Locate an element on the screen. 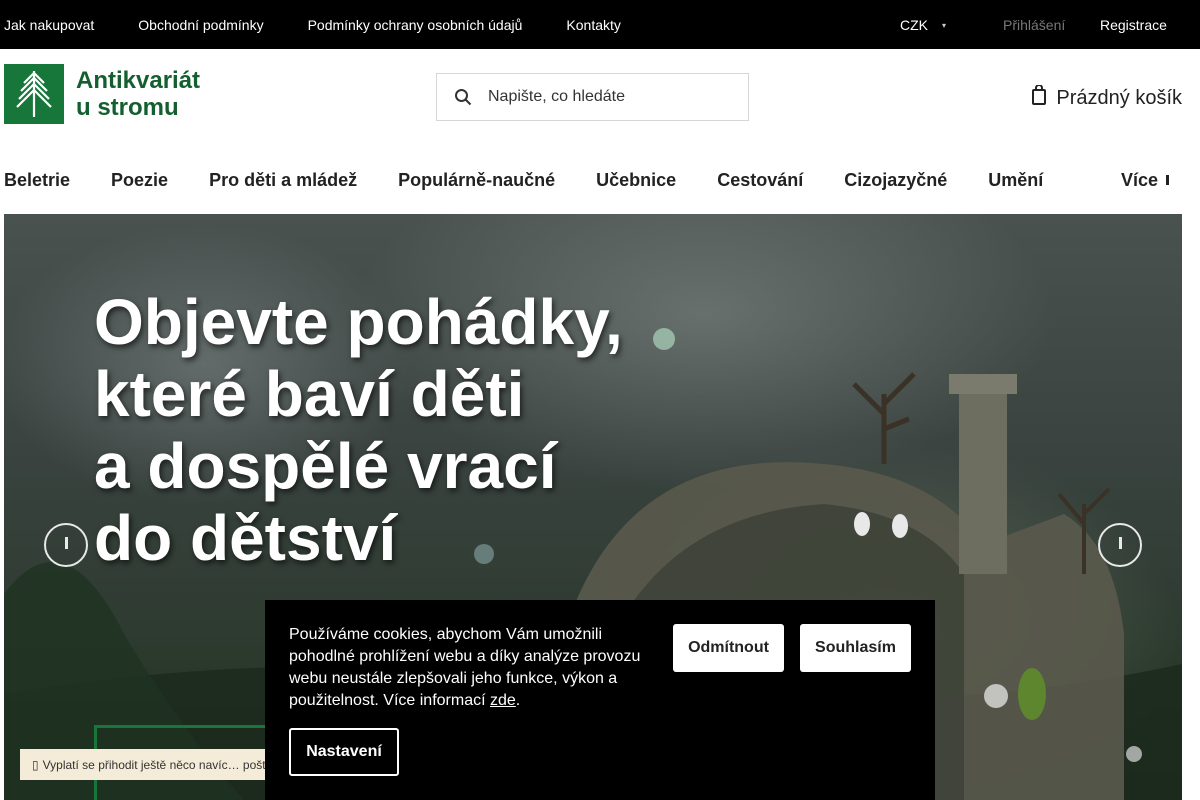 This screenshot has width=1200, height=800. hero-title-line-4: do dětství is located at coordinates (245, 538).